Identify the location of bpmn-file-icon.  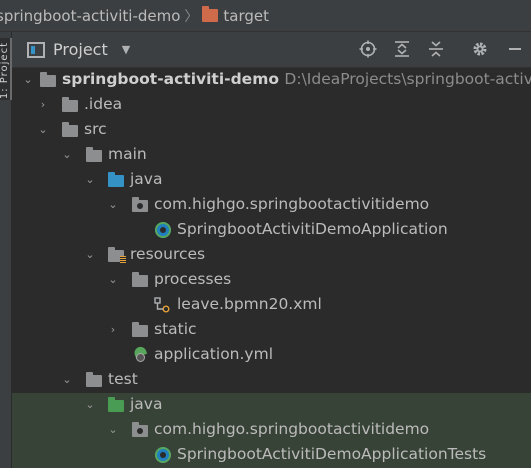
(162, 305).